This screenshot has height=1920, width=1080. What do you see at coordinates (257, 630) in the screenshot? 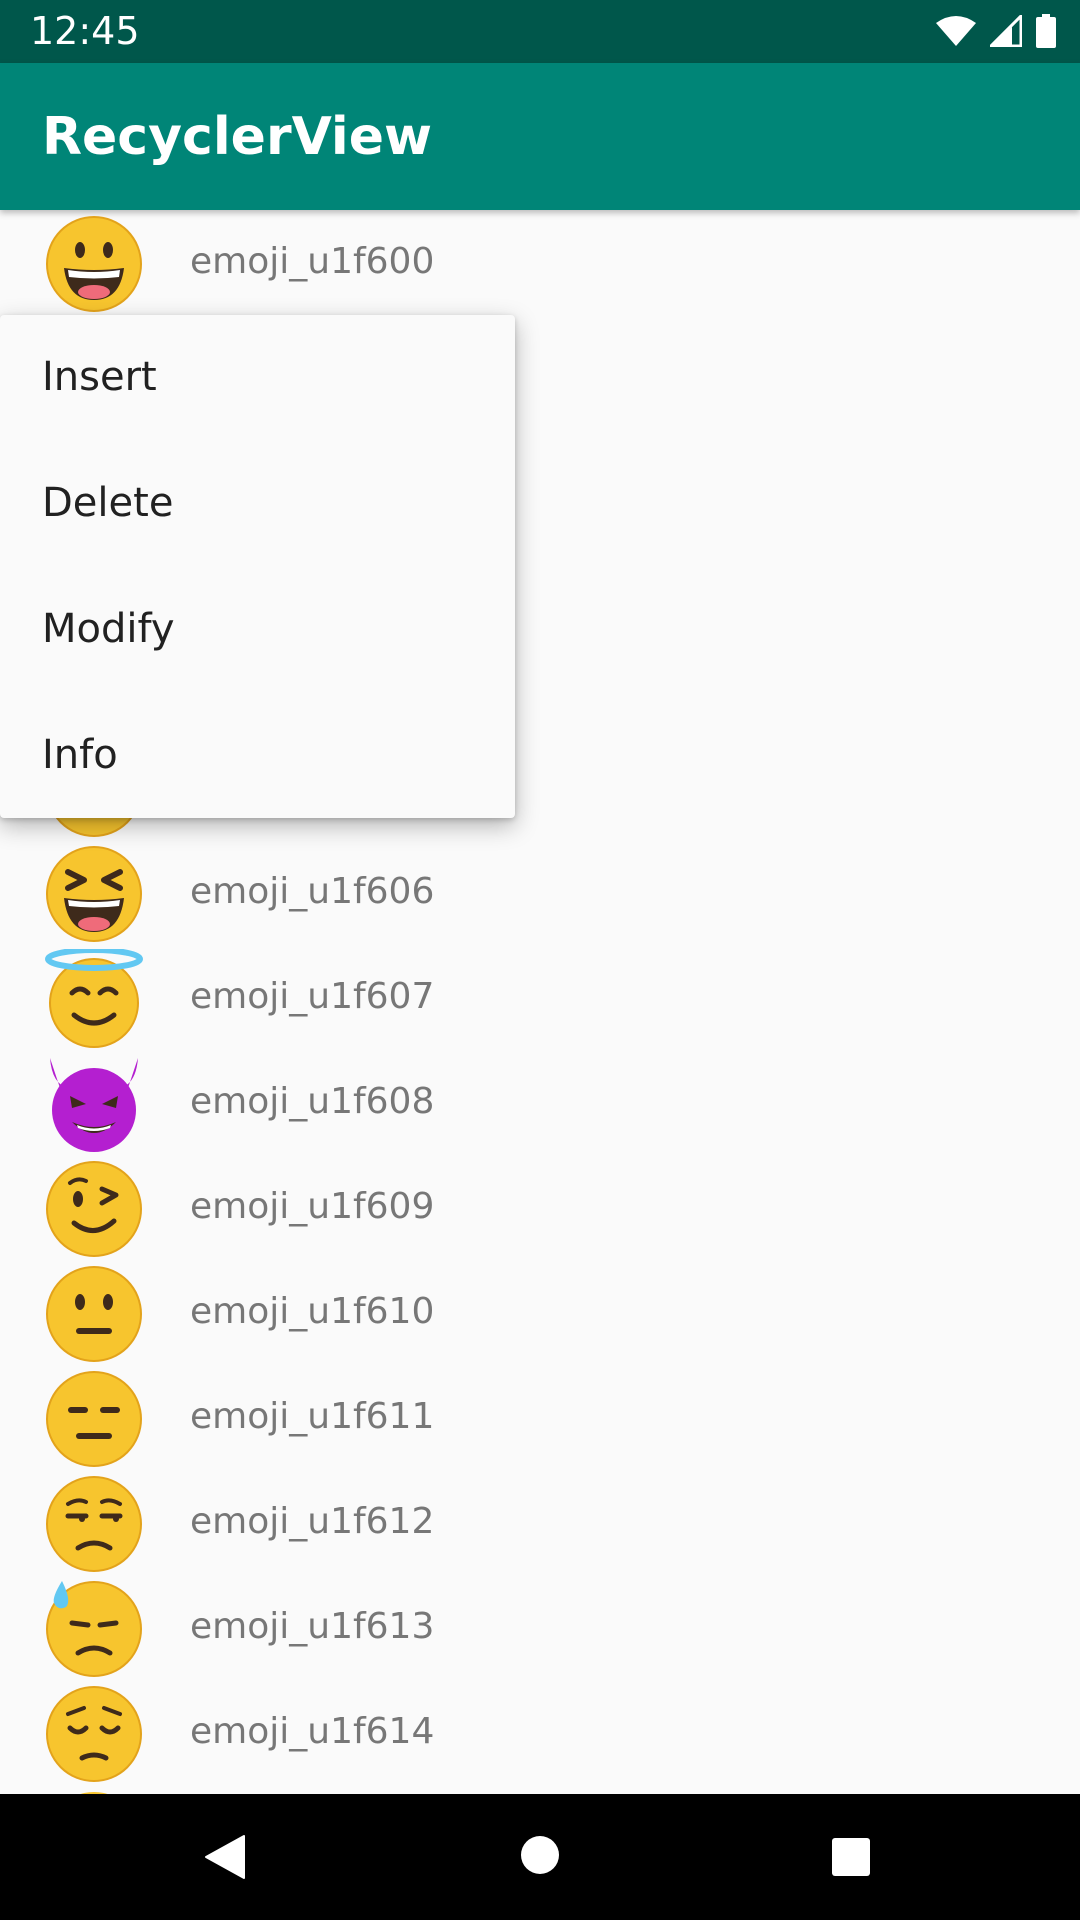
I see `menu-item-modify: Modify` at bounding box center [257, 630].